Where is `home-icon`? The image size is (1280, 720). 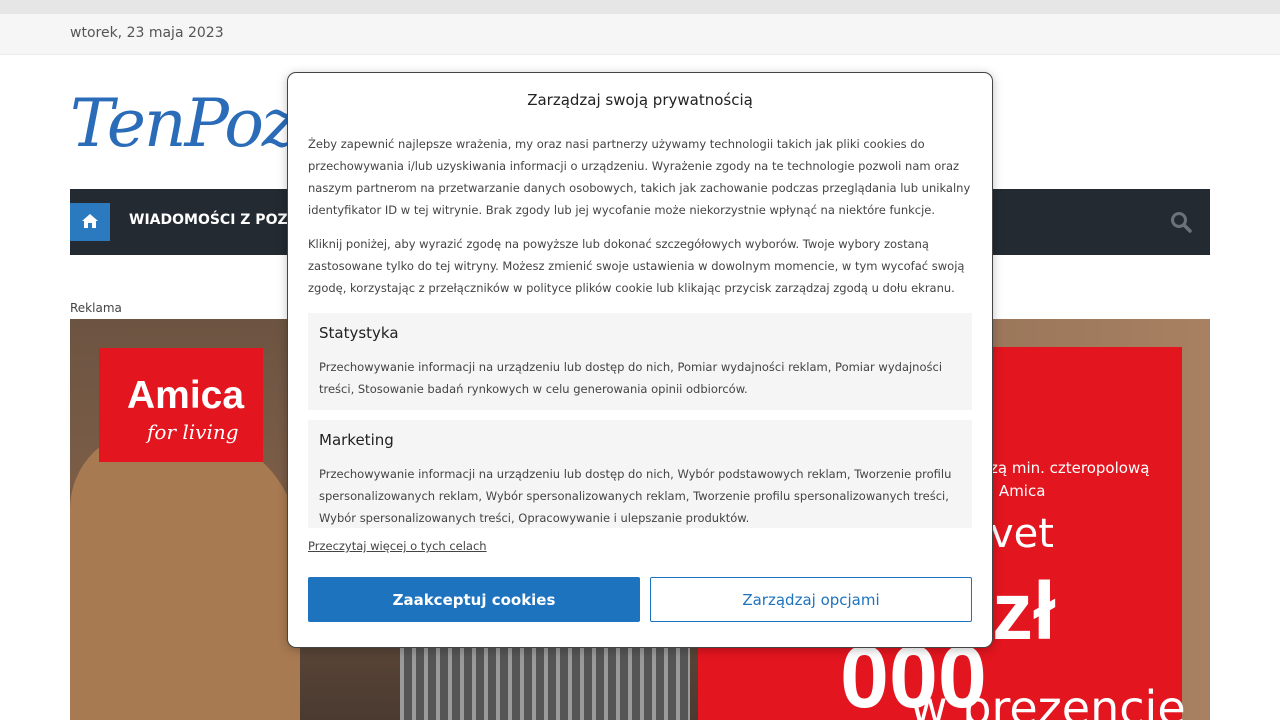
home-icon is located at coordinates (90, 221).